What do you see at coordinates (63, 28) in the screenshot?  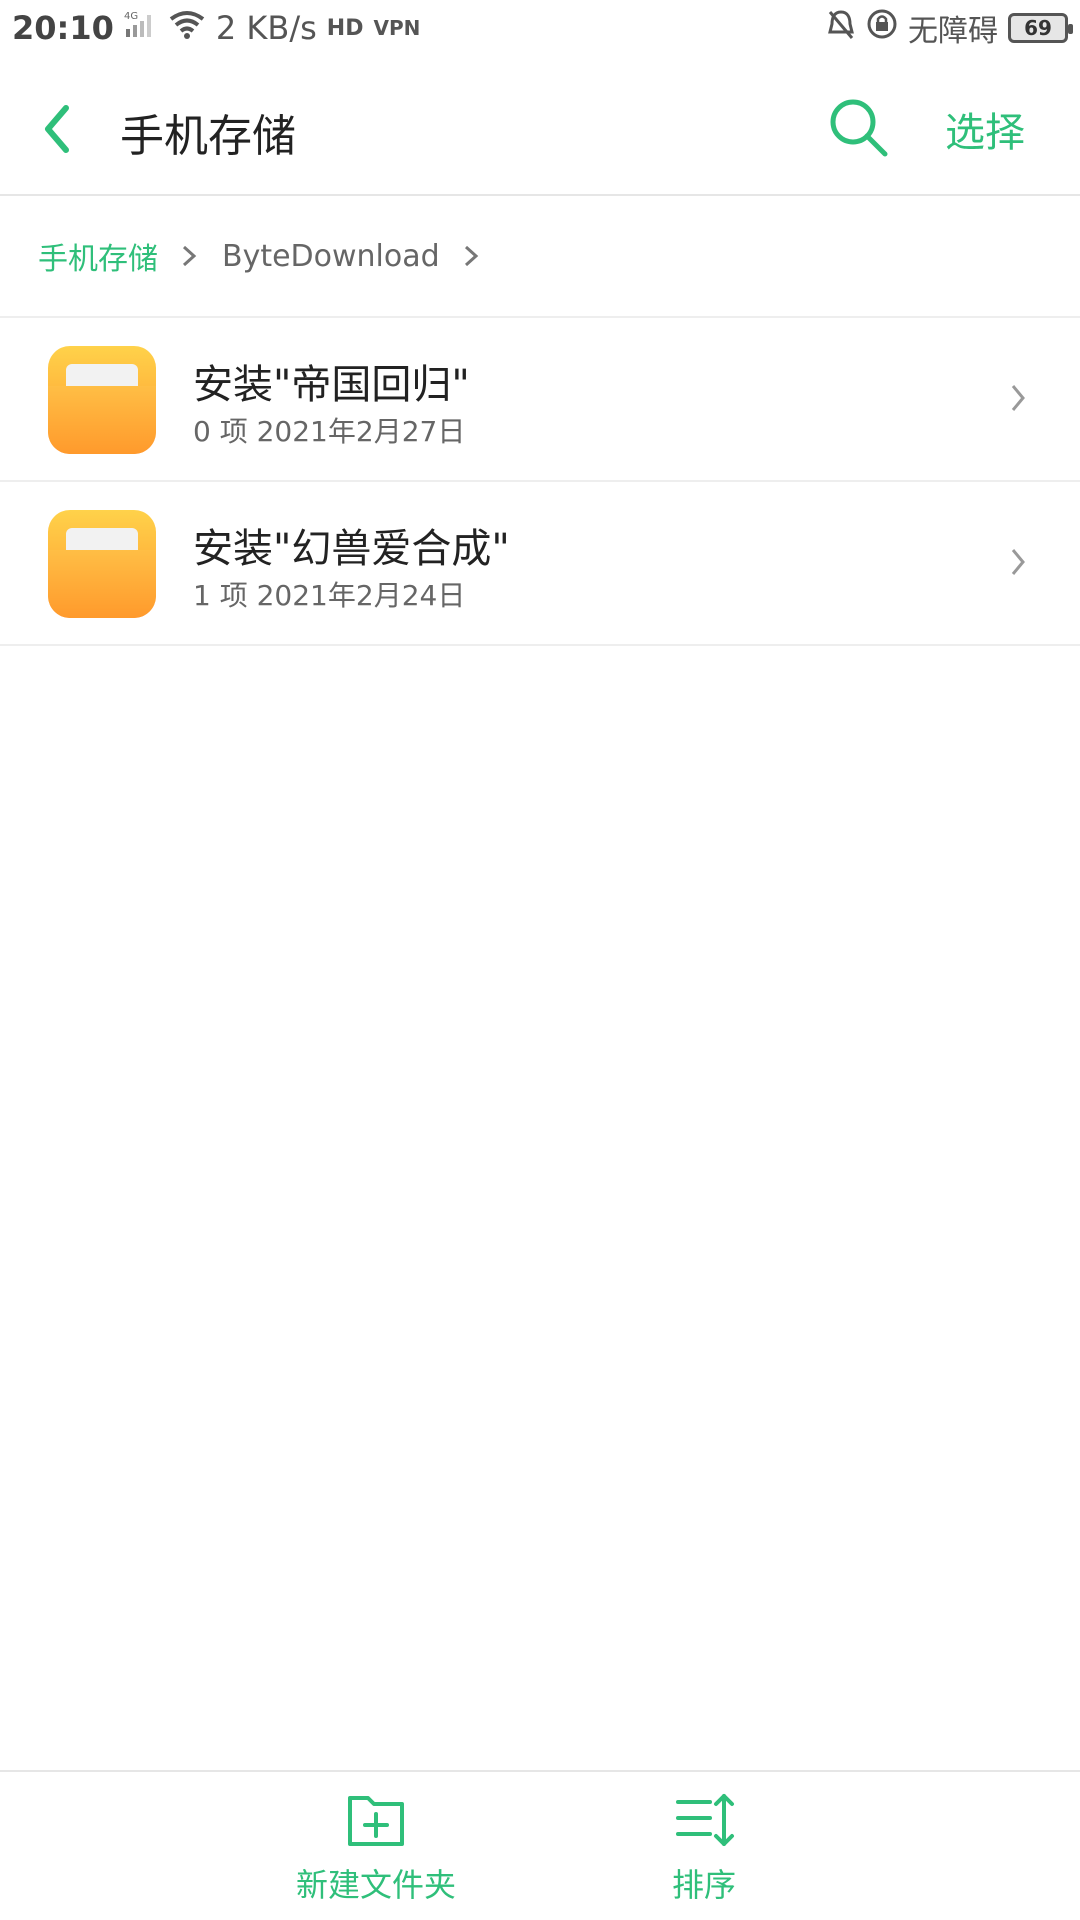 I see `status-time: 20:10` at bounding box center [63, 28].